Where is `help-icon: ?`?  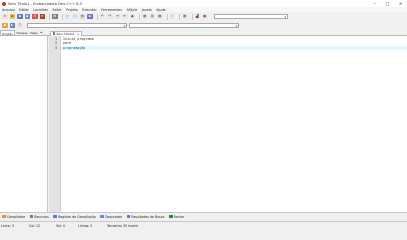
help-icon: ? is located at coordinates (20, 25).